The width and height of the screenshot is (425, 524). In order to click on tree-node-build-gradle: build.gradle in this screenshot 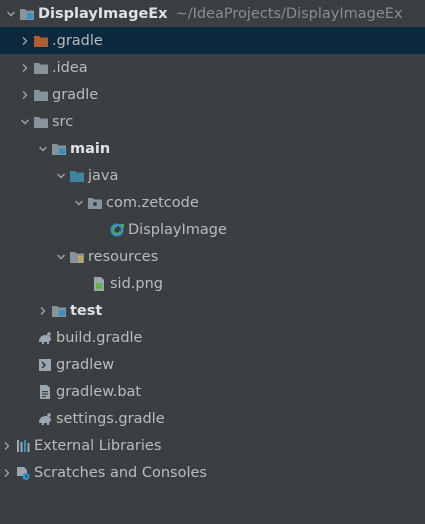, I will do `click(212, 337)`.